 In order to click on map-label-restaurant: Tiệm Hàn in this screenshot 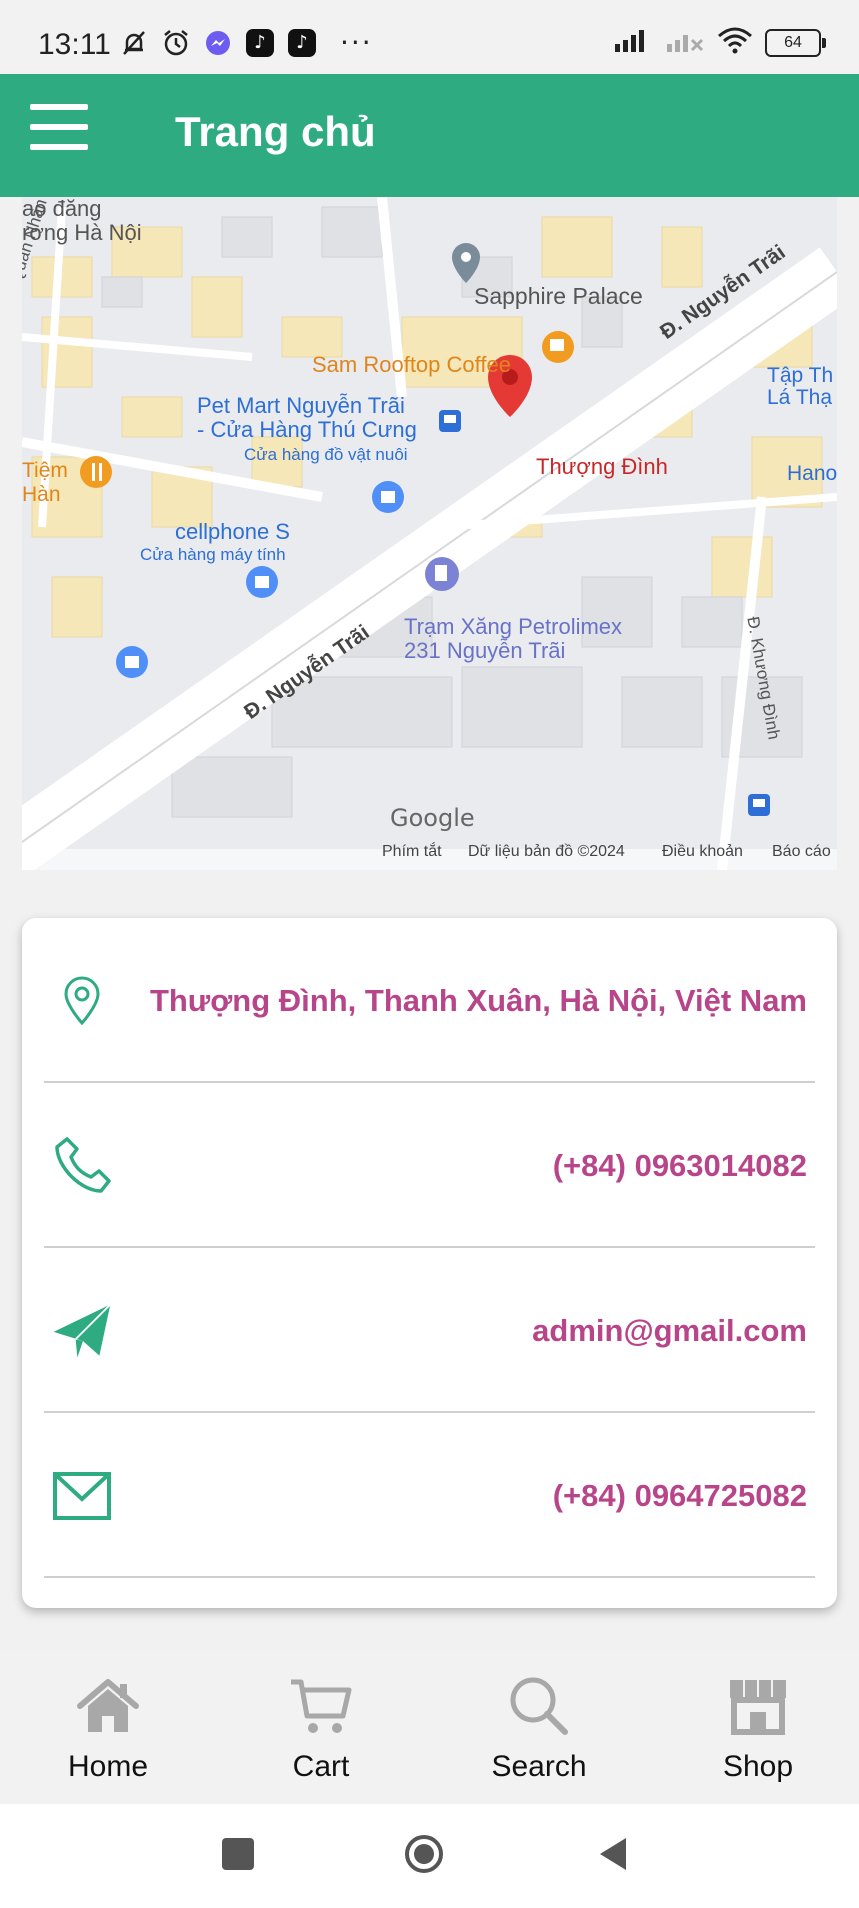, I will do `click(45, 482)`.